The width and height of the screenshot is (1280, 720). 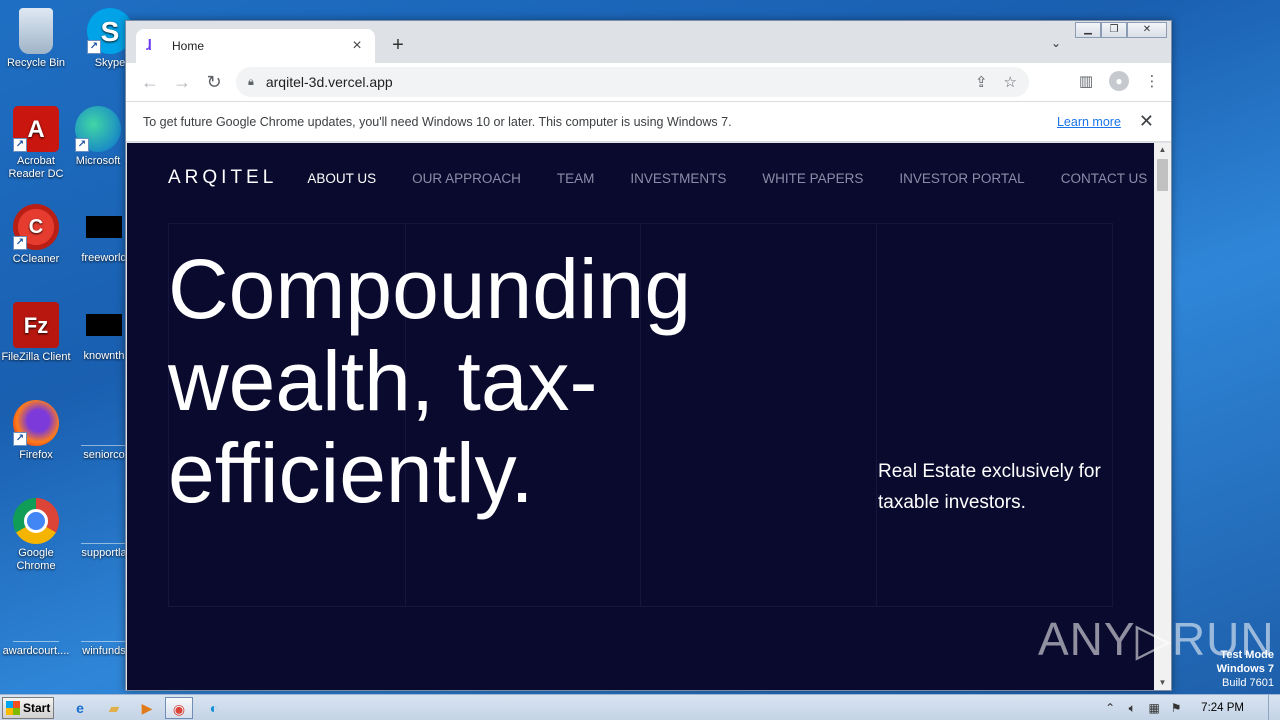 What do you see at coordinates (1086, 81) in the screenshot?
I see `side-panel-icon: ▥` at bounding box center [1086, 81].